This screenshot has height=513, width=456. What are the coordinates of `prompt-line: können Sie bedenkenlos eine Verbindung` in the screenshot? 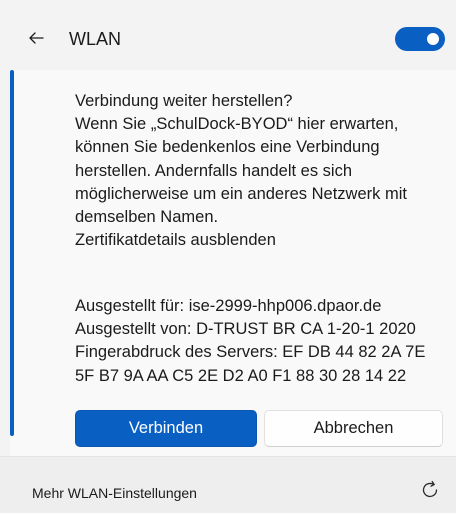 It's located at (227, 147).